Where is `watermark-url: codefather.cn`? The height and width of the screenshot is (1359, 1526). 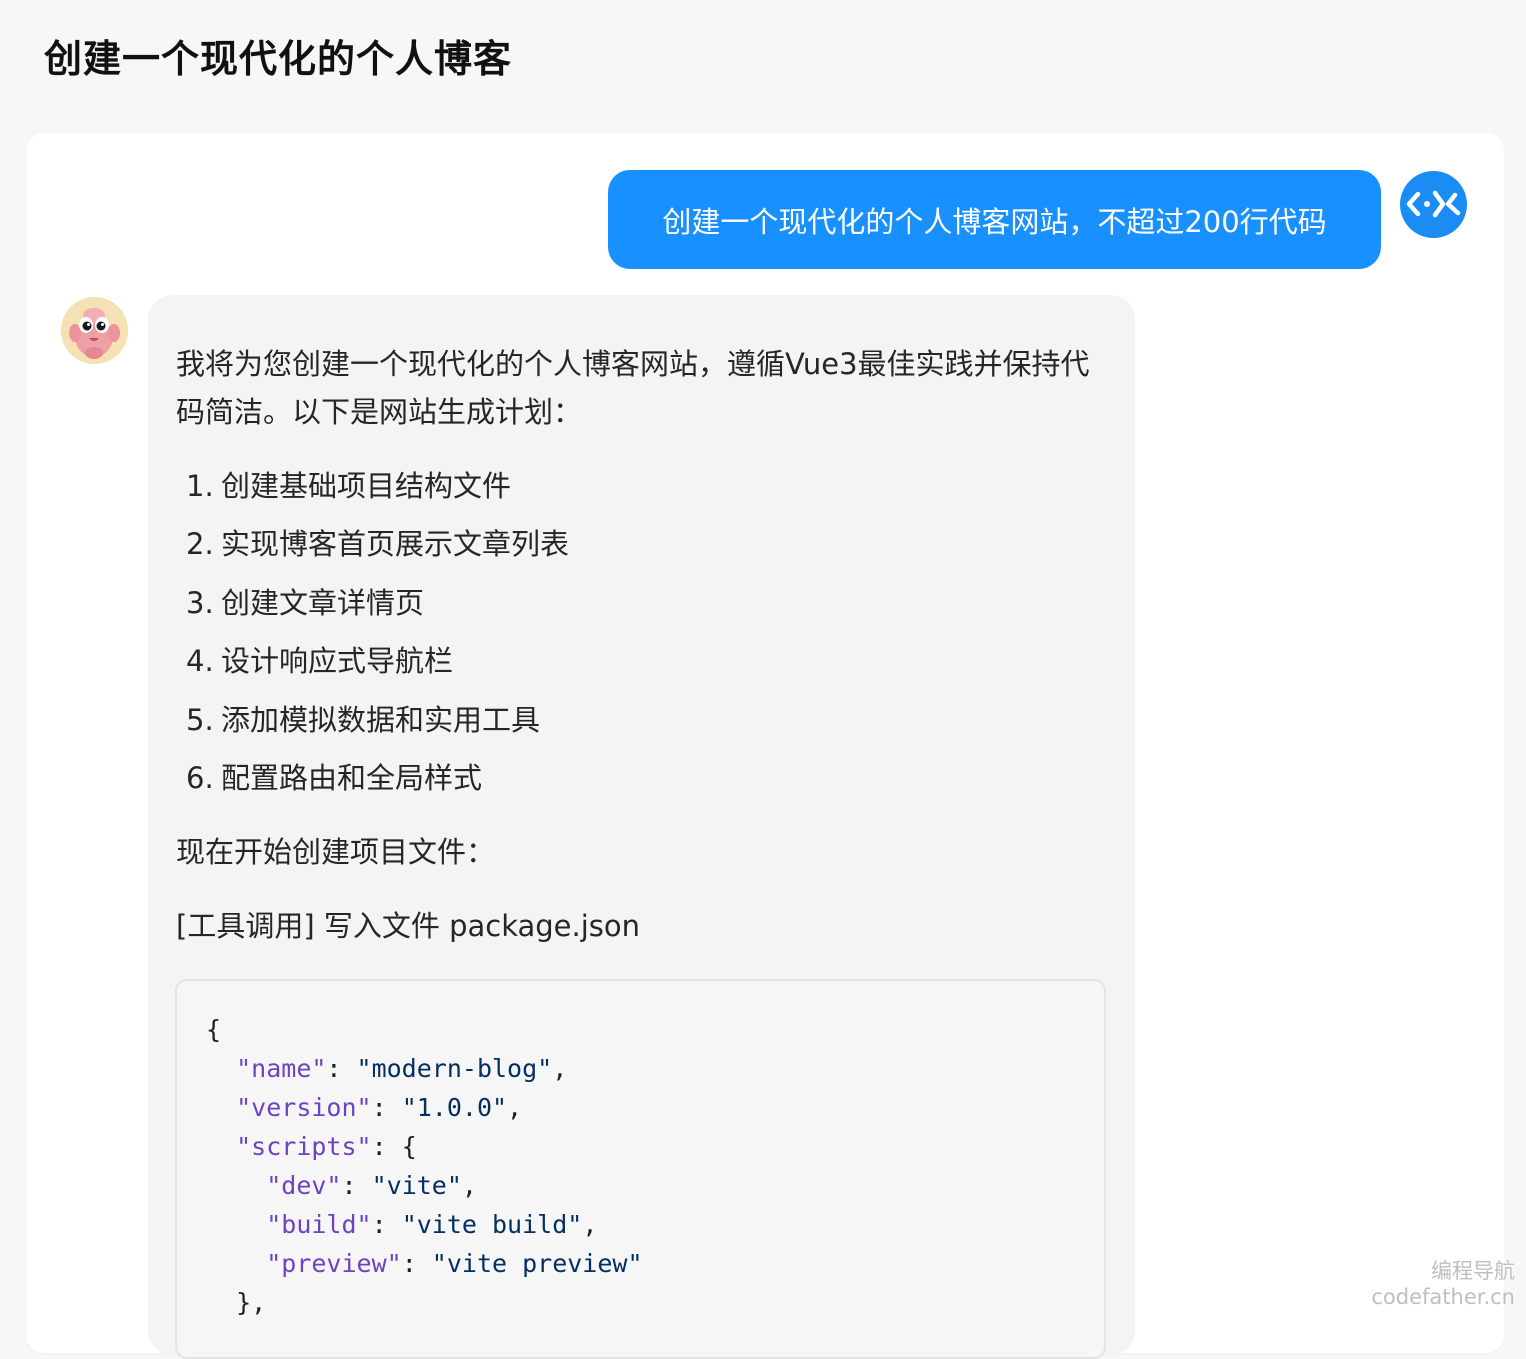 watermark-url: codefather.cn is located at coordinates (1443, 1297).